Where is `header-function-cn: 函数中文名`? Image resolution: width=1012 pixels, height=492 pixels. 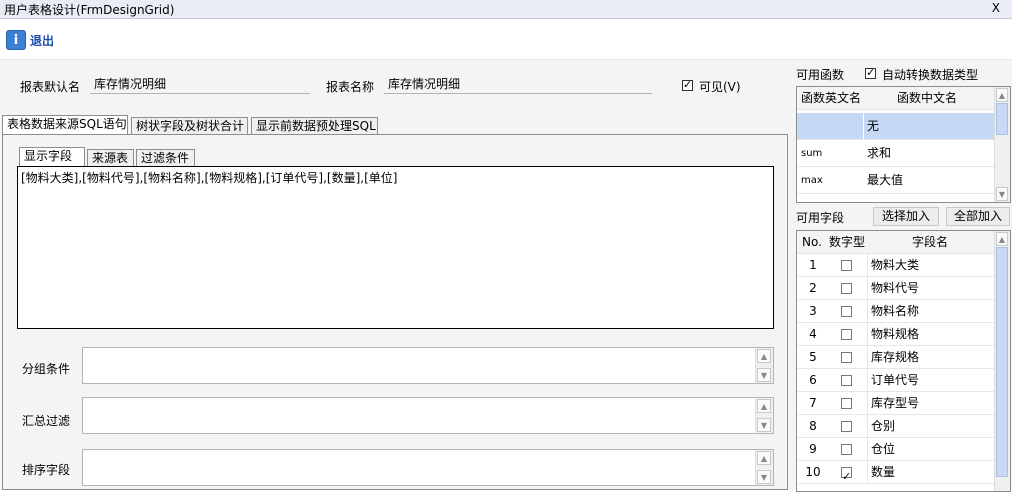 header-function-cn: 函数中文名 is located at coordinates (927, 98).